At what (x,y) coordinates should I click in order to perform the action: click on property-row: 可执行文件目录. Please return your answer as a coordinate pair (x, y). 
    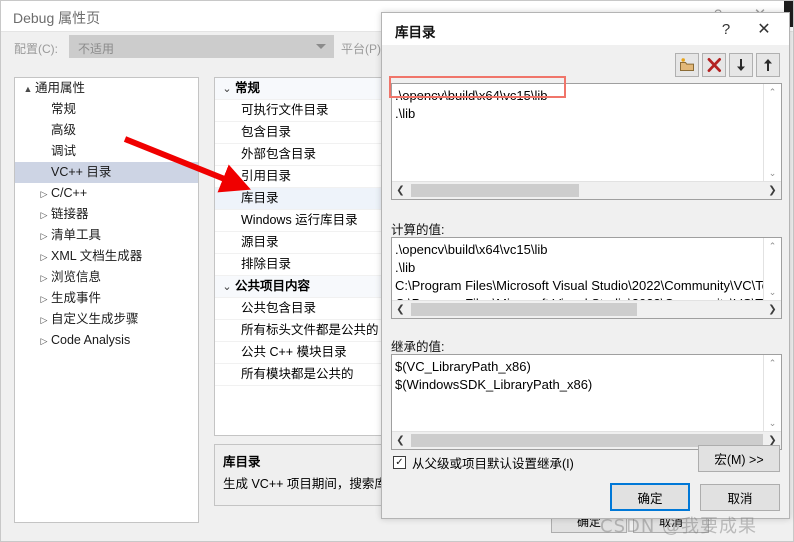
    Looking at the image, I should click on (309, 111).